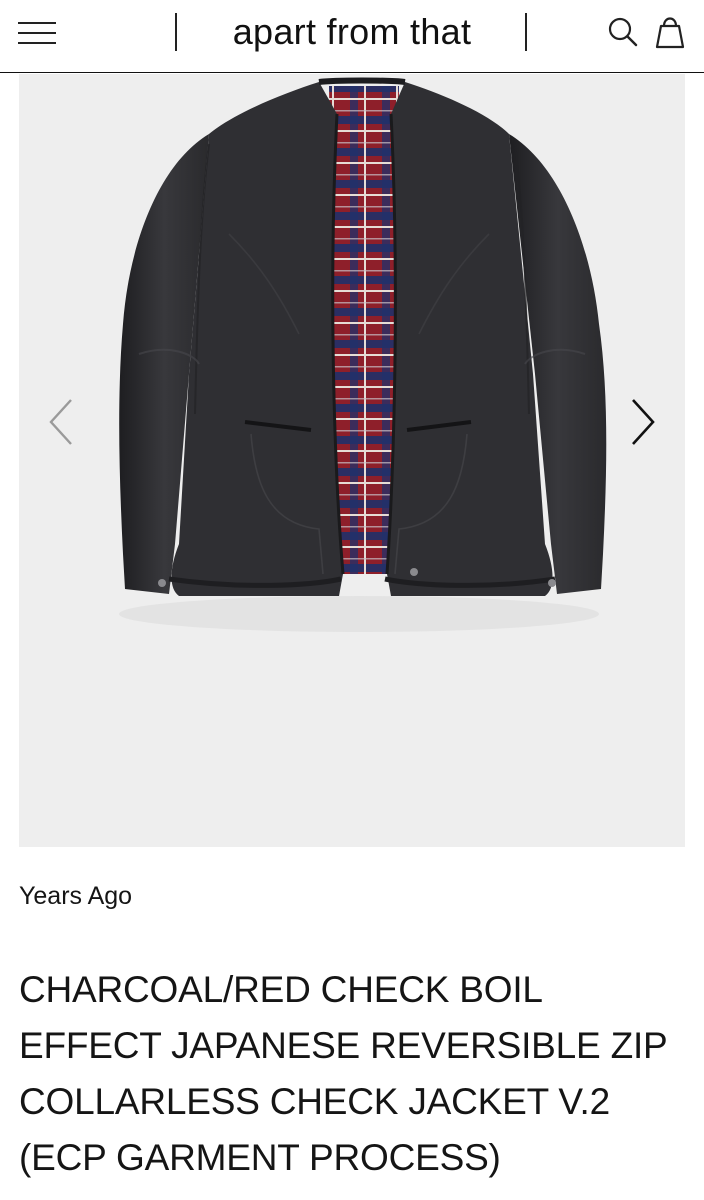 This screenshot has width=704, height=1200. What do you see at coordinates (623, 32) in the screenshot?
I see `search-icon` at bounding box center [623, 32].